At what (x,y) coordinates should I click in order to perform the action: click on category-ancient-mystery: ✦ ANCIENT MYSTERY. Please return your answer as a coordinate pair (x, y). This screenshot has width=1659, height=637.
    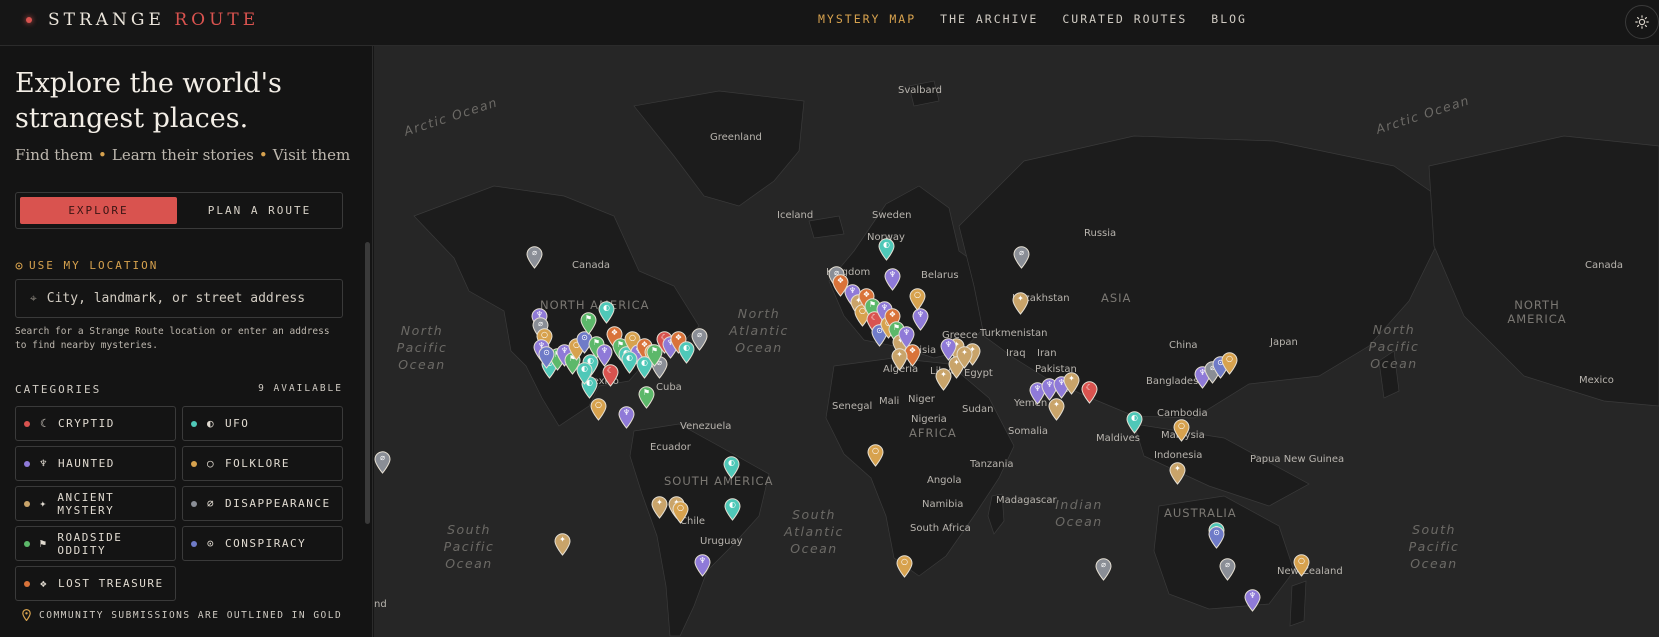
    Looking at the image, I should click on (95, 503).